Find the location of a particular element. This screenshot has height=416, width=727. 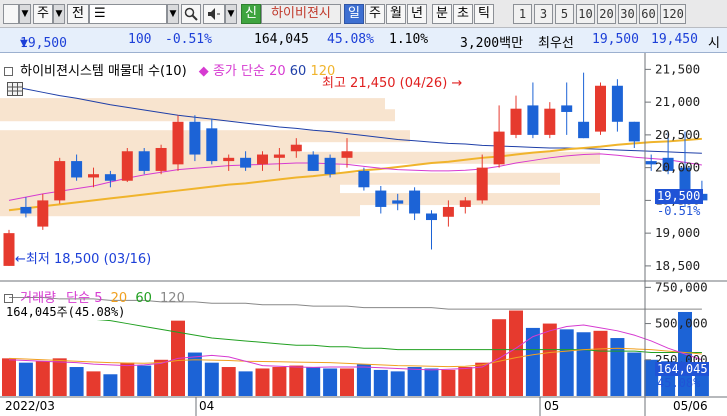

current-price-tag: 19,500 is located at coordinates (679, 196).